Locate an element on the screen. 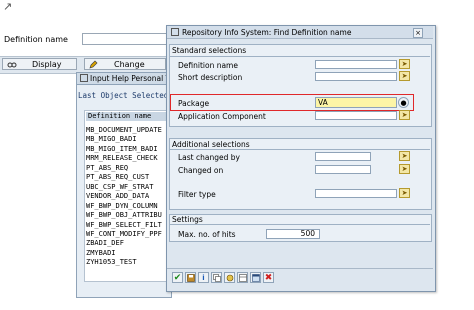 The image size is (474, 310). execute-checkmark-icon: ✔ is located at coordinates (177, 277).